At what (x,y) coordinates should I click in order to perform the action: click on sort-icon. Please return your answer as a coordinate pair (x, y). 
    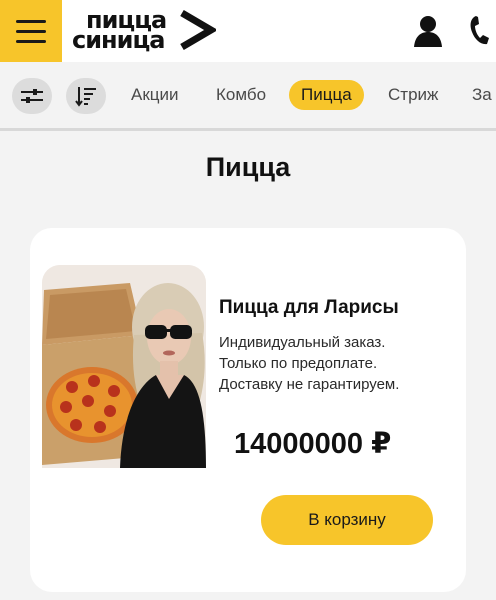
    Looking at the image, I should click on (85, 97).